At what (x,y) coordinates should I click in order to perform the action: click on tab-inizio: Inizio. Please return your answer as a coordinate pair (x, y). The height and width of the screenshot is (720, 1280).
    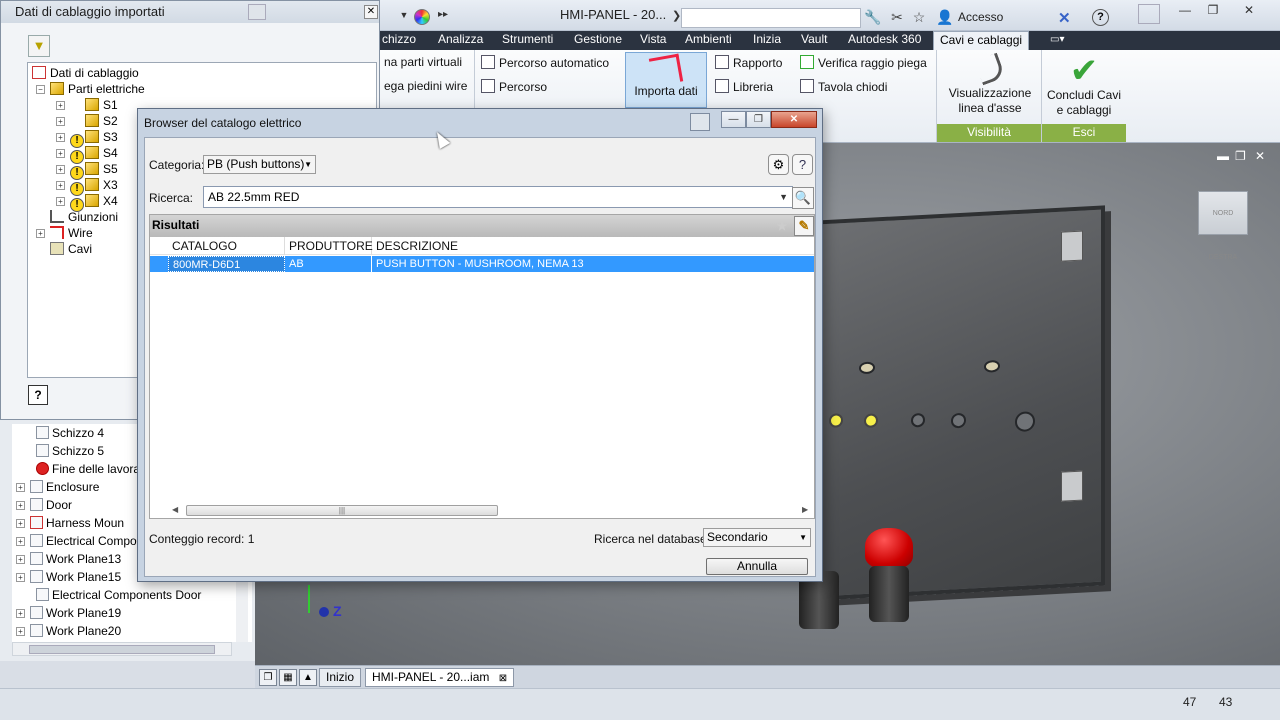
    Looking at the image, I should click on (340, 677).